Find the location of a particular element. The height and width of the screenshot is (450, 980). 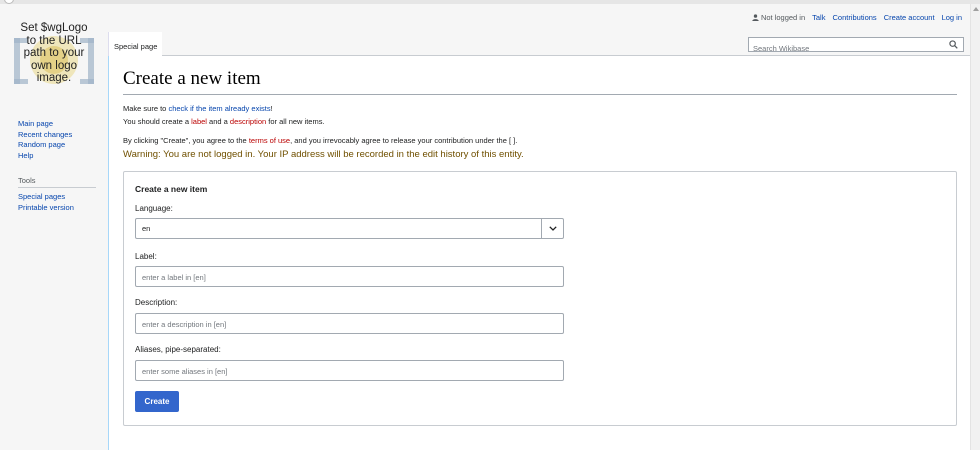

sidebar-tools: Special pages Printable version is located at coordinates (46, 202).